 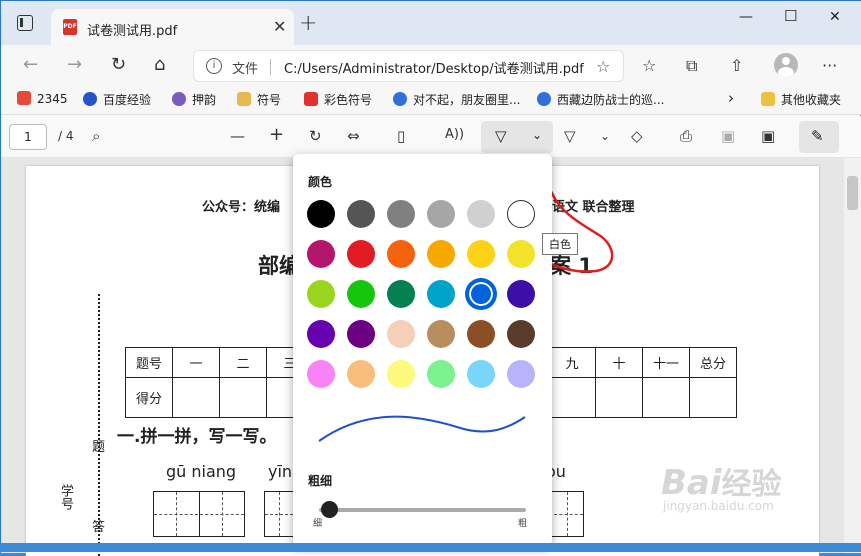 What do you see at coordinates (422, 510) in the screenshot?
I see `thickness-slider` at bounding box center [422, 510].